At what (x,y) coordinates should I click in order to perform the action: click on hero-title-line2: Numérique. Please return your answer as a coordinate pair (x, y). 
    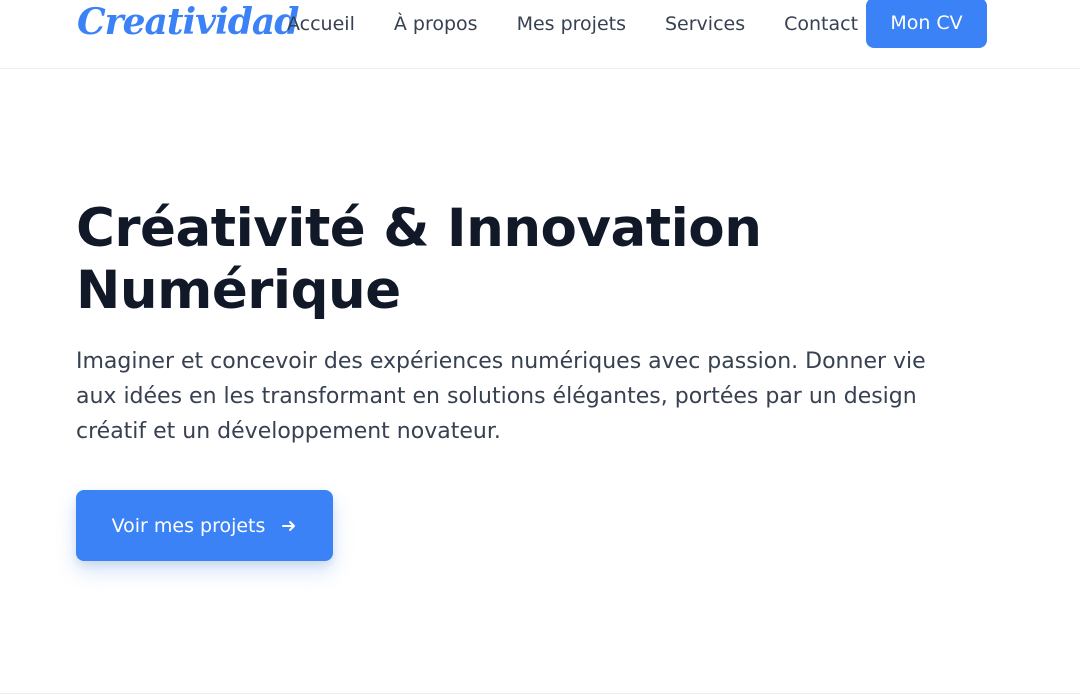
    Looking at the image, I should click on (238, 290).